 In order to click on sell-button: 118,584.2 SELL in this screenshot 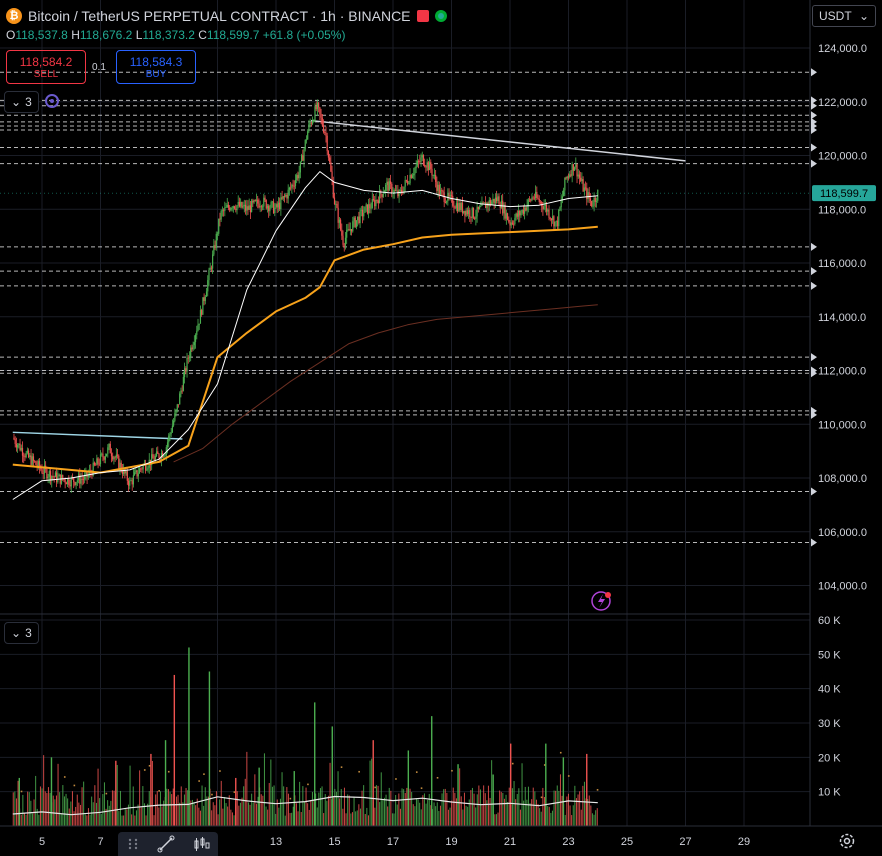, I will do `click(46, 67)`.